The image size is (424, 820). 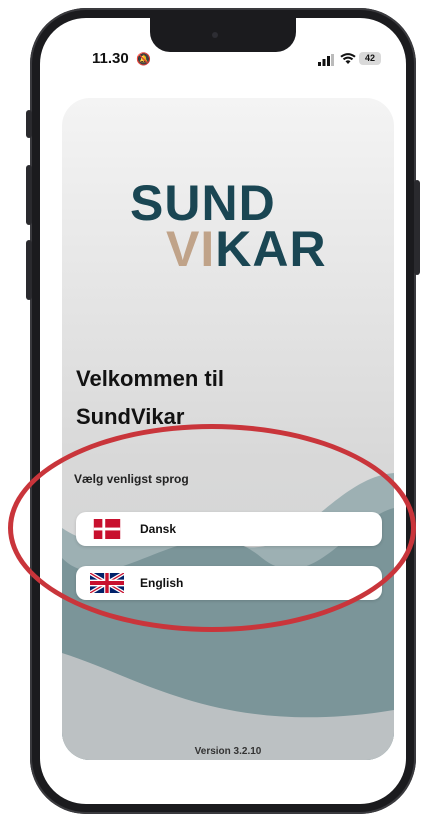 What do you see at coordinates (29, 270) in the screenshot?
I see `volume-down-button` at bounding box center [29, 270].